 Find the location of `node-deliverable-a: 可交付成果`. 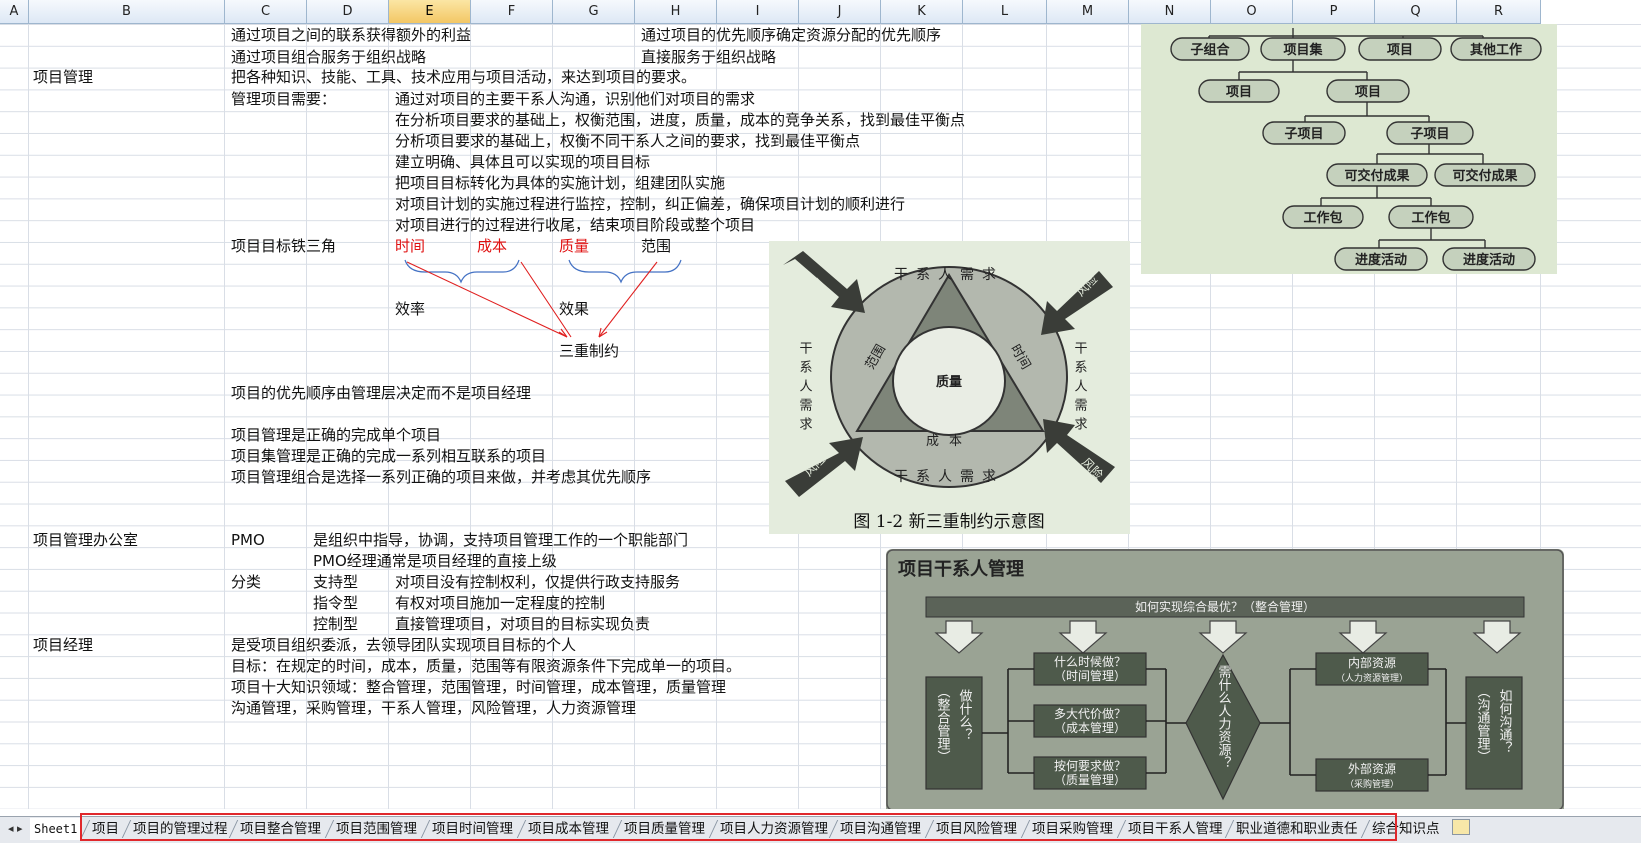

node-deliverable-a: 可交付成果 is located at coordinates (1376, 176).